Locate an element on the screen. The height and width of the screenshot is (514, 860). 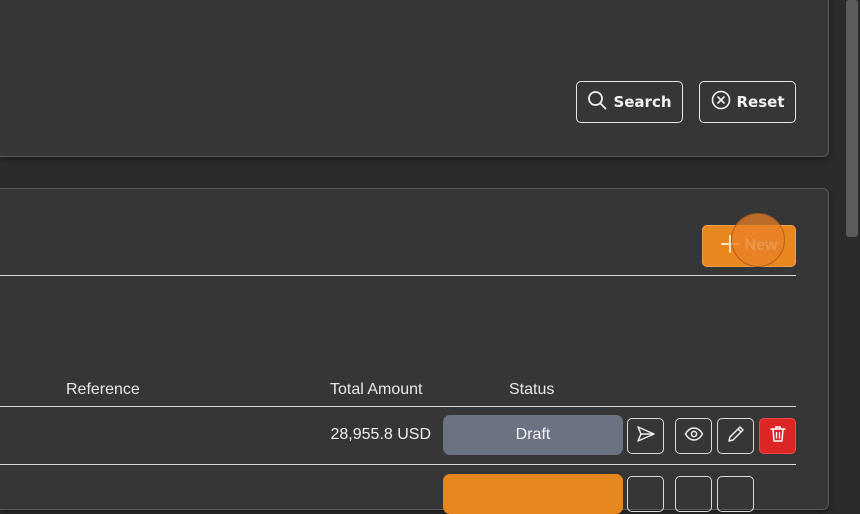
status-badge is located at coordinates (533, 494).